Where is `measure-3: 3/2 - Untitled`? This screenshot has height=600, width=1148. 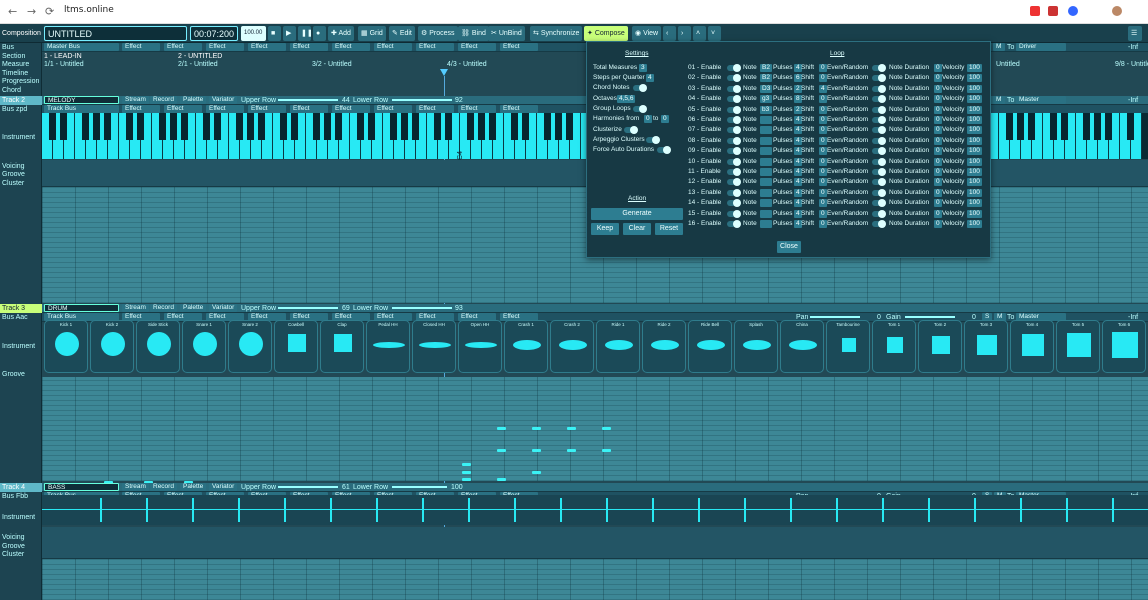 measure-3: 3/2 - Untitled is located at coordinates (332, 64).